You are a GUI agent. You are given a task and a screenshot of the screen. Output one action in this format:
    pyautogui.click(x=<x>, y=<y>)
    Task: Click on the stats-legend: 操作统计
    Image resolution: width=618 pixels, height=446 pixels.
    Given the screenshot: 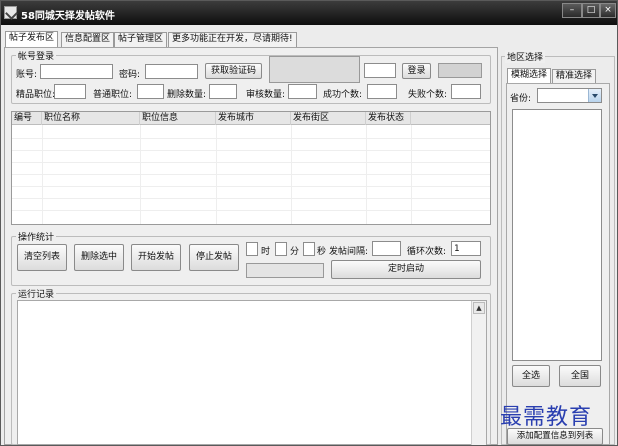 What is the action you would take?
    pyautogui.click(x=36, y=236)
    